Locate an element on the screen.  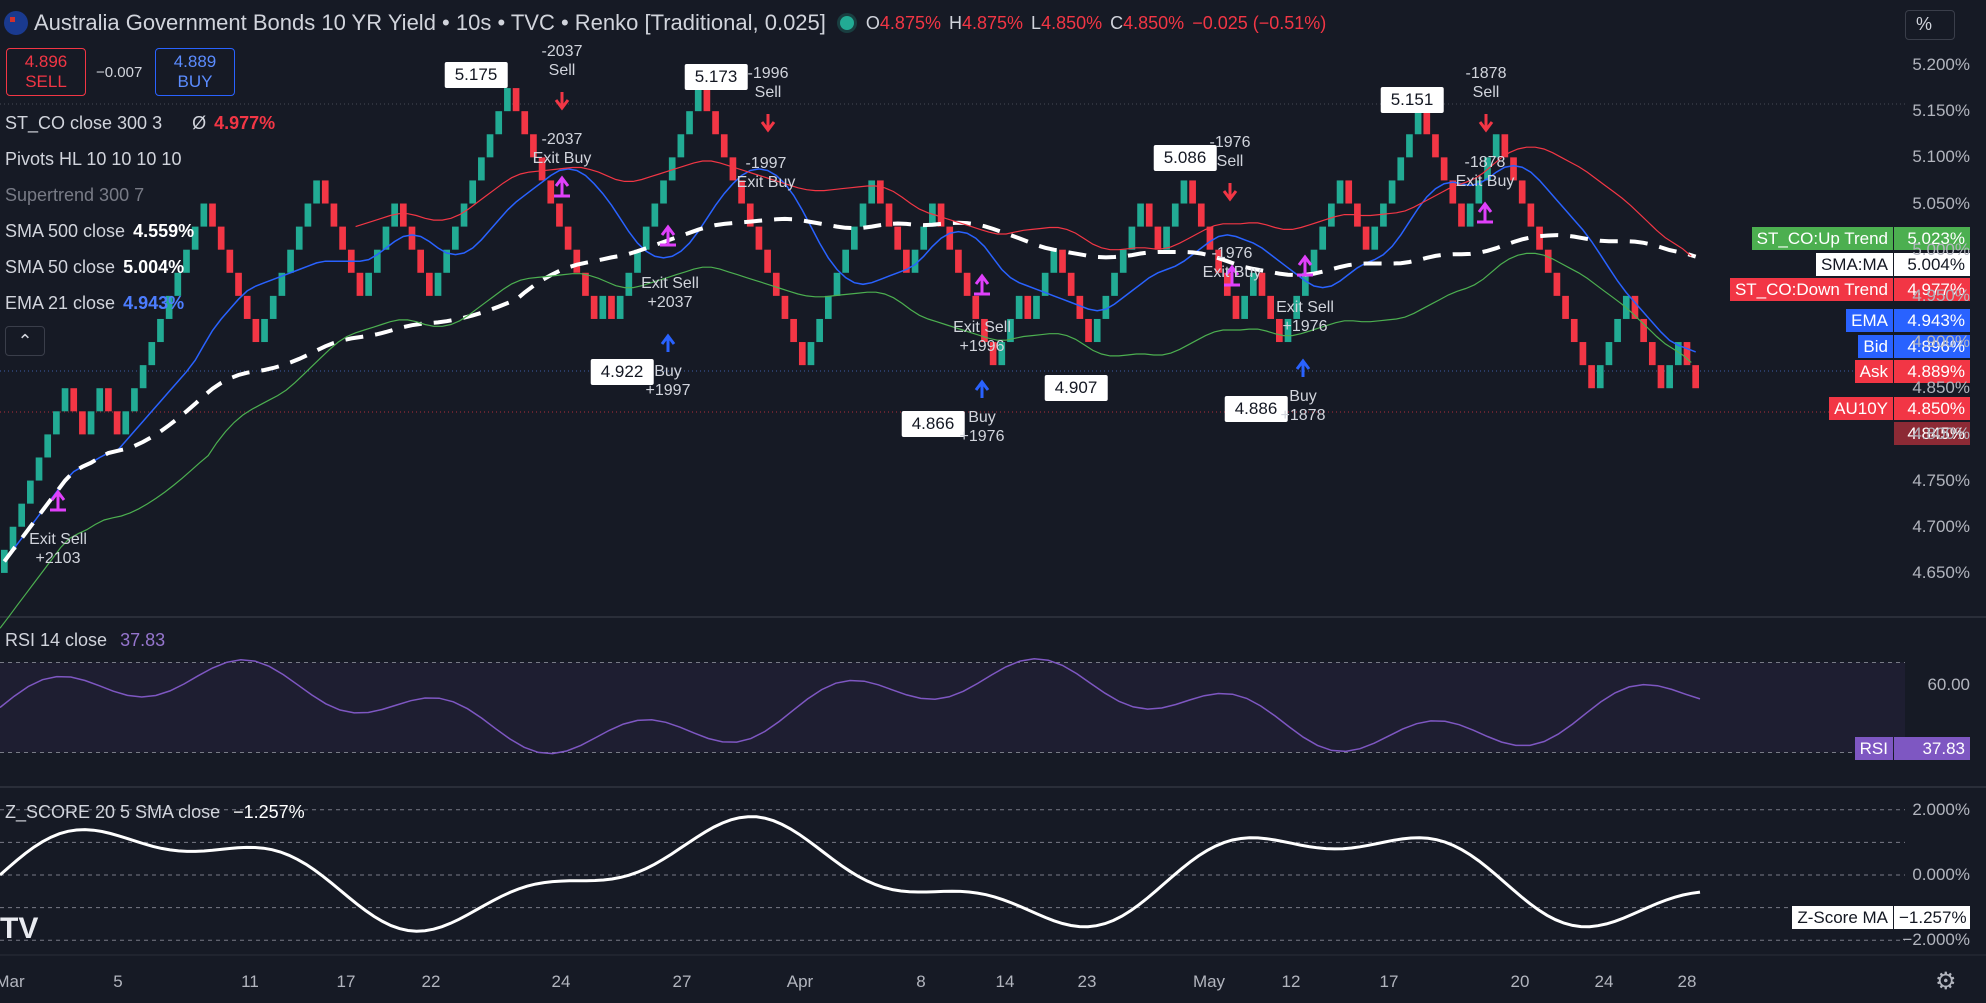
rsi-value: 37.83 is located at coordinates (143, 640).